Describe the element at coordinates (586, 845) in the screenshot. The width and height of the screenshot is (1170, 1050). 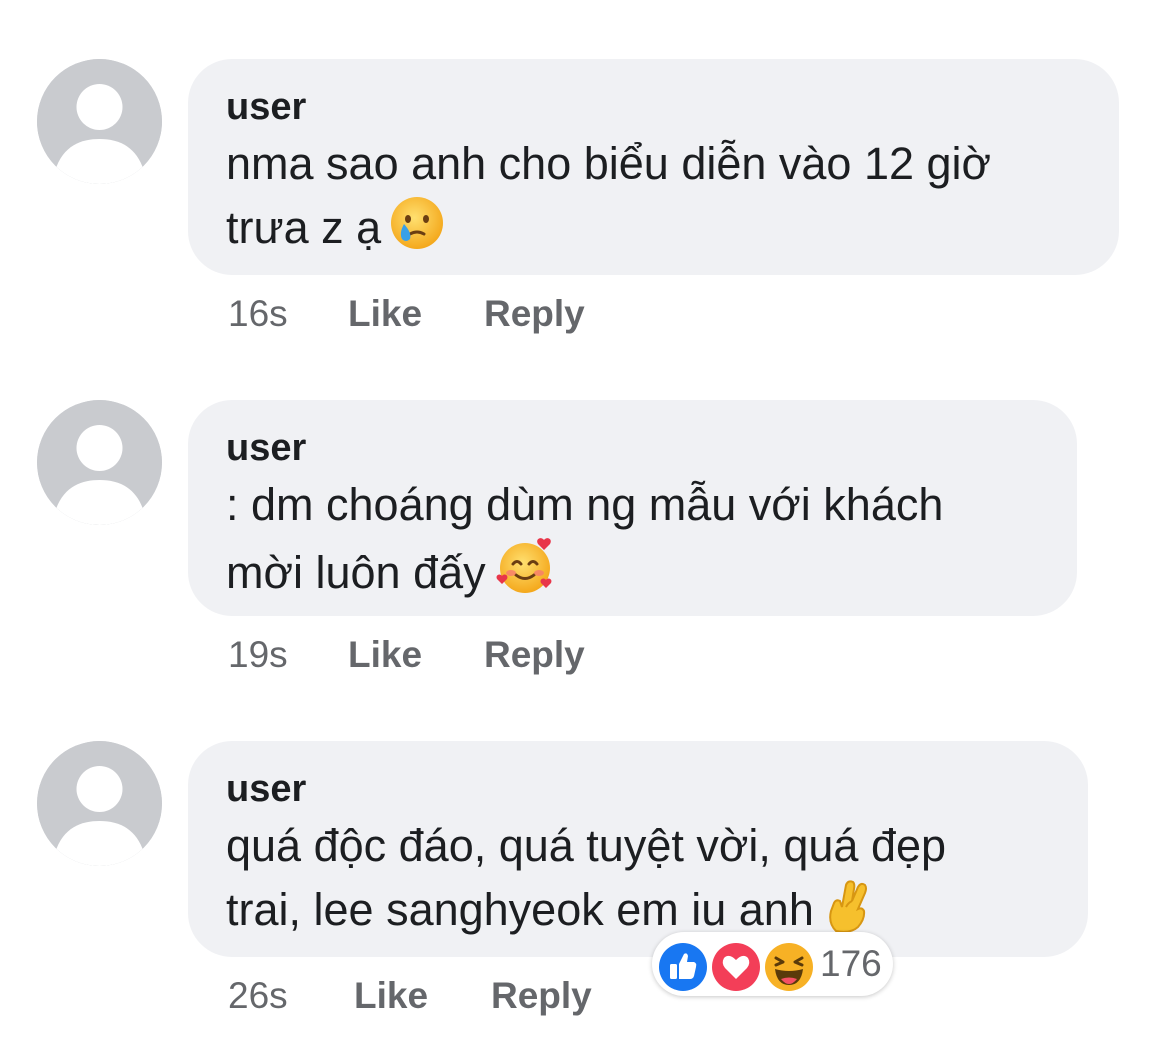
I see `comment-text-line: quá độc đáo, quá tuyệt vời, quá đẹp` at that location.